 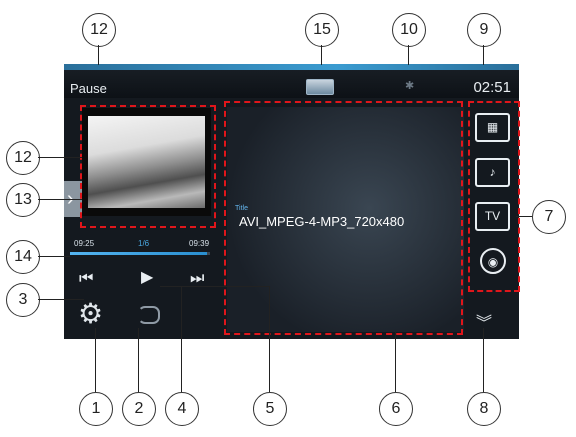 I want to click on callout-5: 5, so click(x=270, y=409).